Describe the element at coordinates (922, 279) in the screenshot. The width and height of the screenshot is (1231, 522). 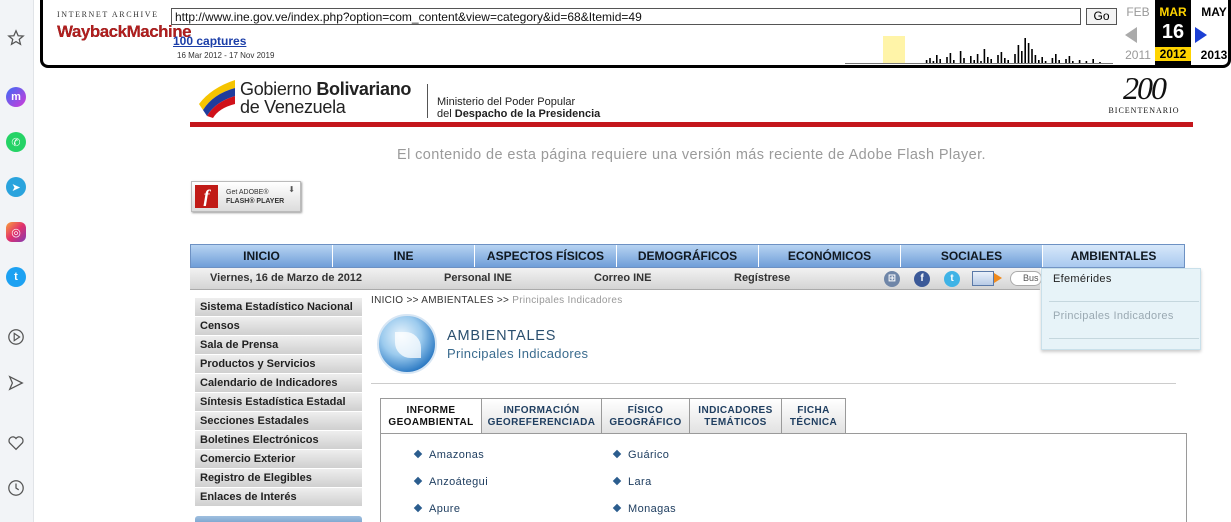
I see `facebook-icon: f` at that location.